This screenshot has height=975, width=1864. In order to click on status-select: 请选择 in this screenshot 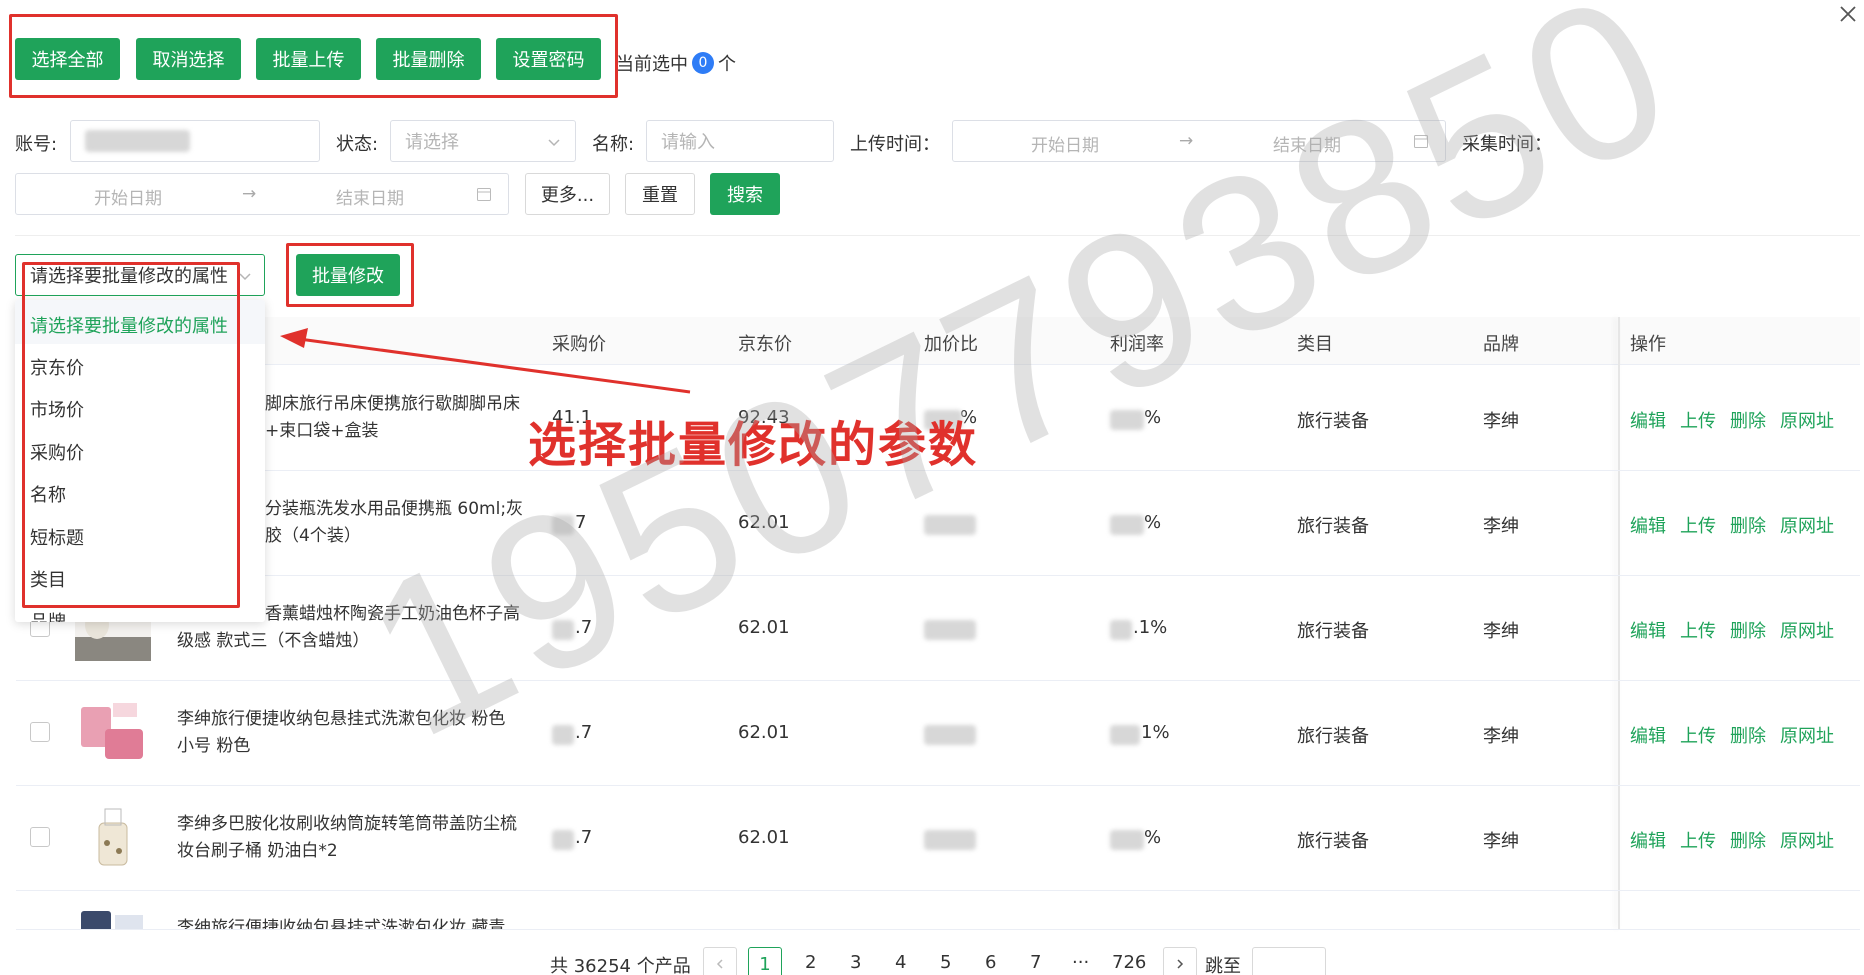, I will do `click(483, 141)`.